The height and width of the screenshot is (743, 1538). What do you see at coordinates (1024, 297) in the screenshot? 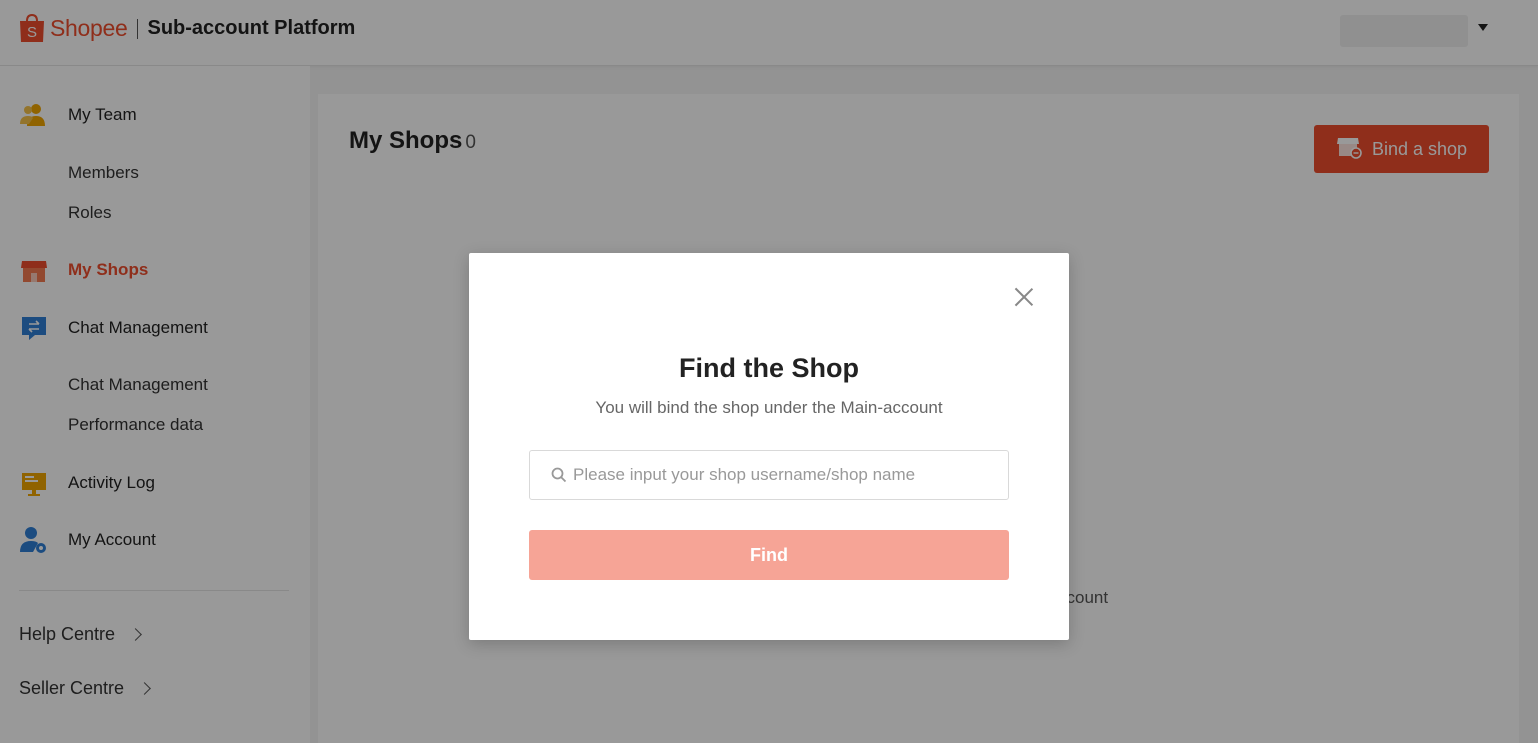
I see `close-icon` at bounding box center [1024, 297].